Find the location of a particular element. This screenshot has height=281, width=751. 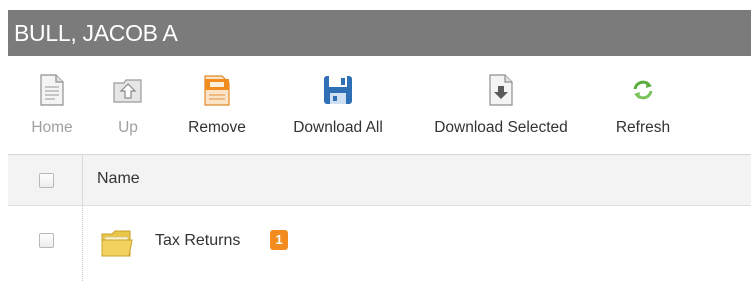

row-checkbox is located at coordinates (46, 240).